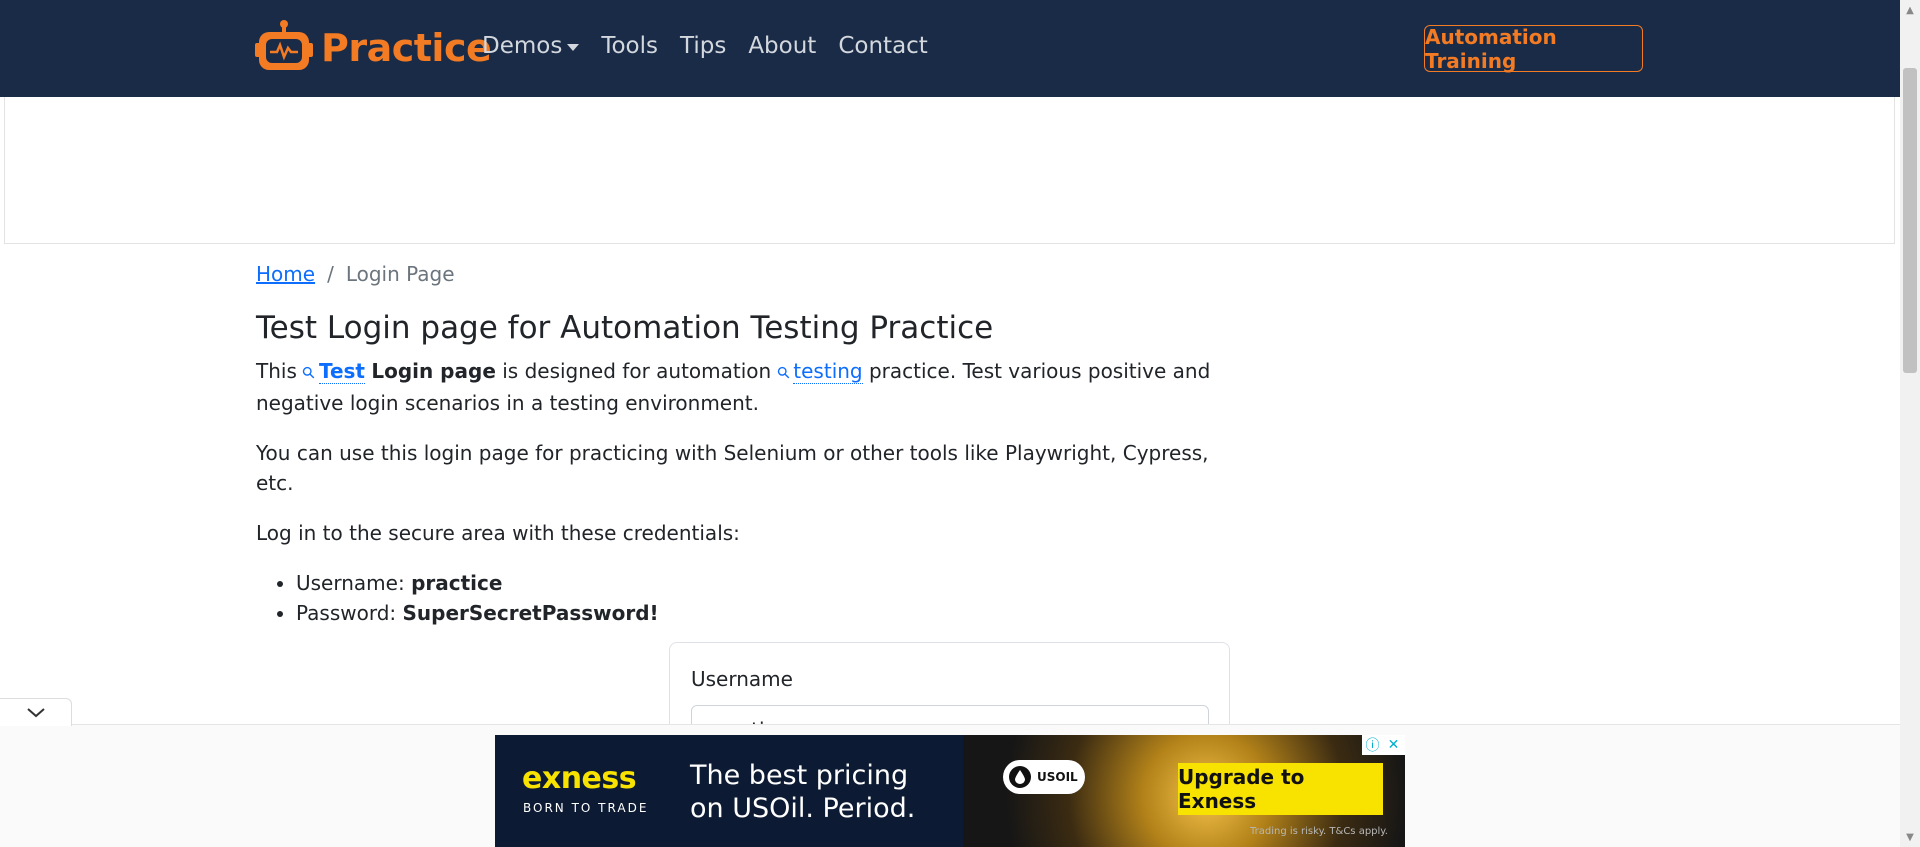 The height and width of the screenshot is (847, 1920). What do you see at coordinates (828, 371) in the screenshot?
I see `keyword-link-testing: testing` at bounding box center [828, 371].